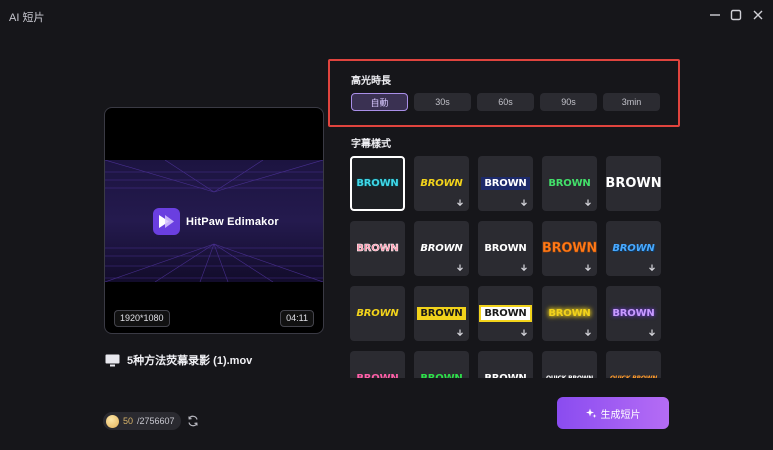 This screenshot has width=773, height=450. I want to click on title-bar: AI 短片, so click(386, 15).